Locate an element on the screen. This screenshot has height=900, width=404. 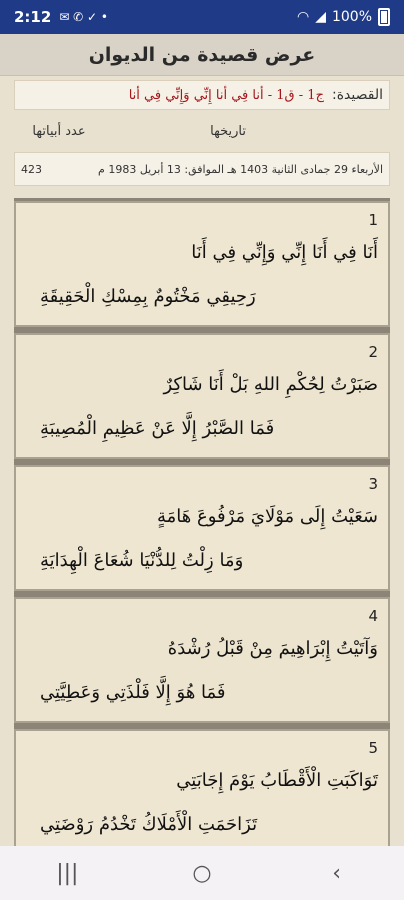
verse-number: 2 is located at coordinates (373, 352).